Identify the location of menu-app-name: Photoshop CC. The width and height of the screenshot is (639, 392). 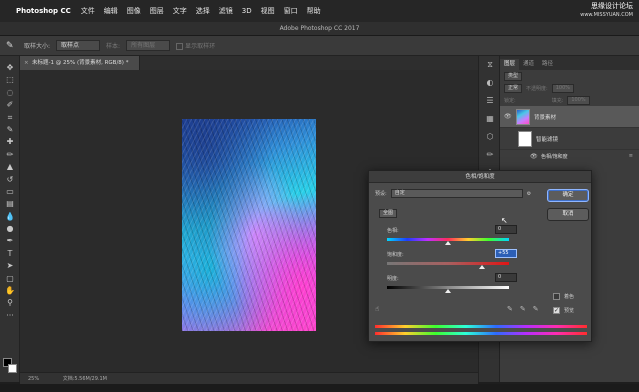
(43, 11).